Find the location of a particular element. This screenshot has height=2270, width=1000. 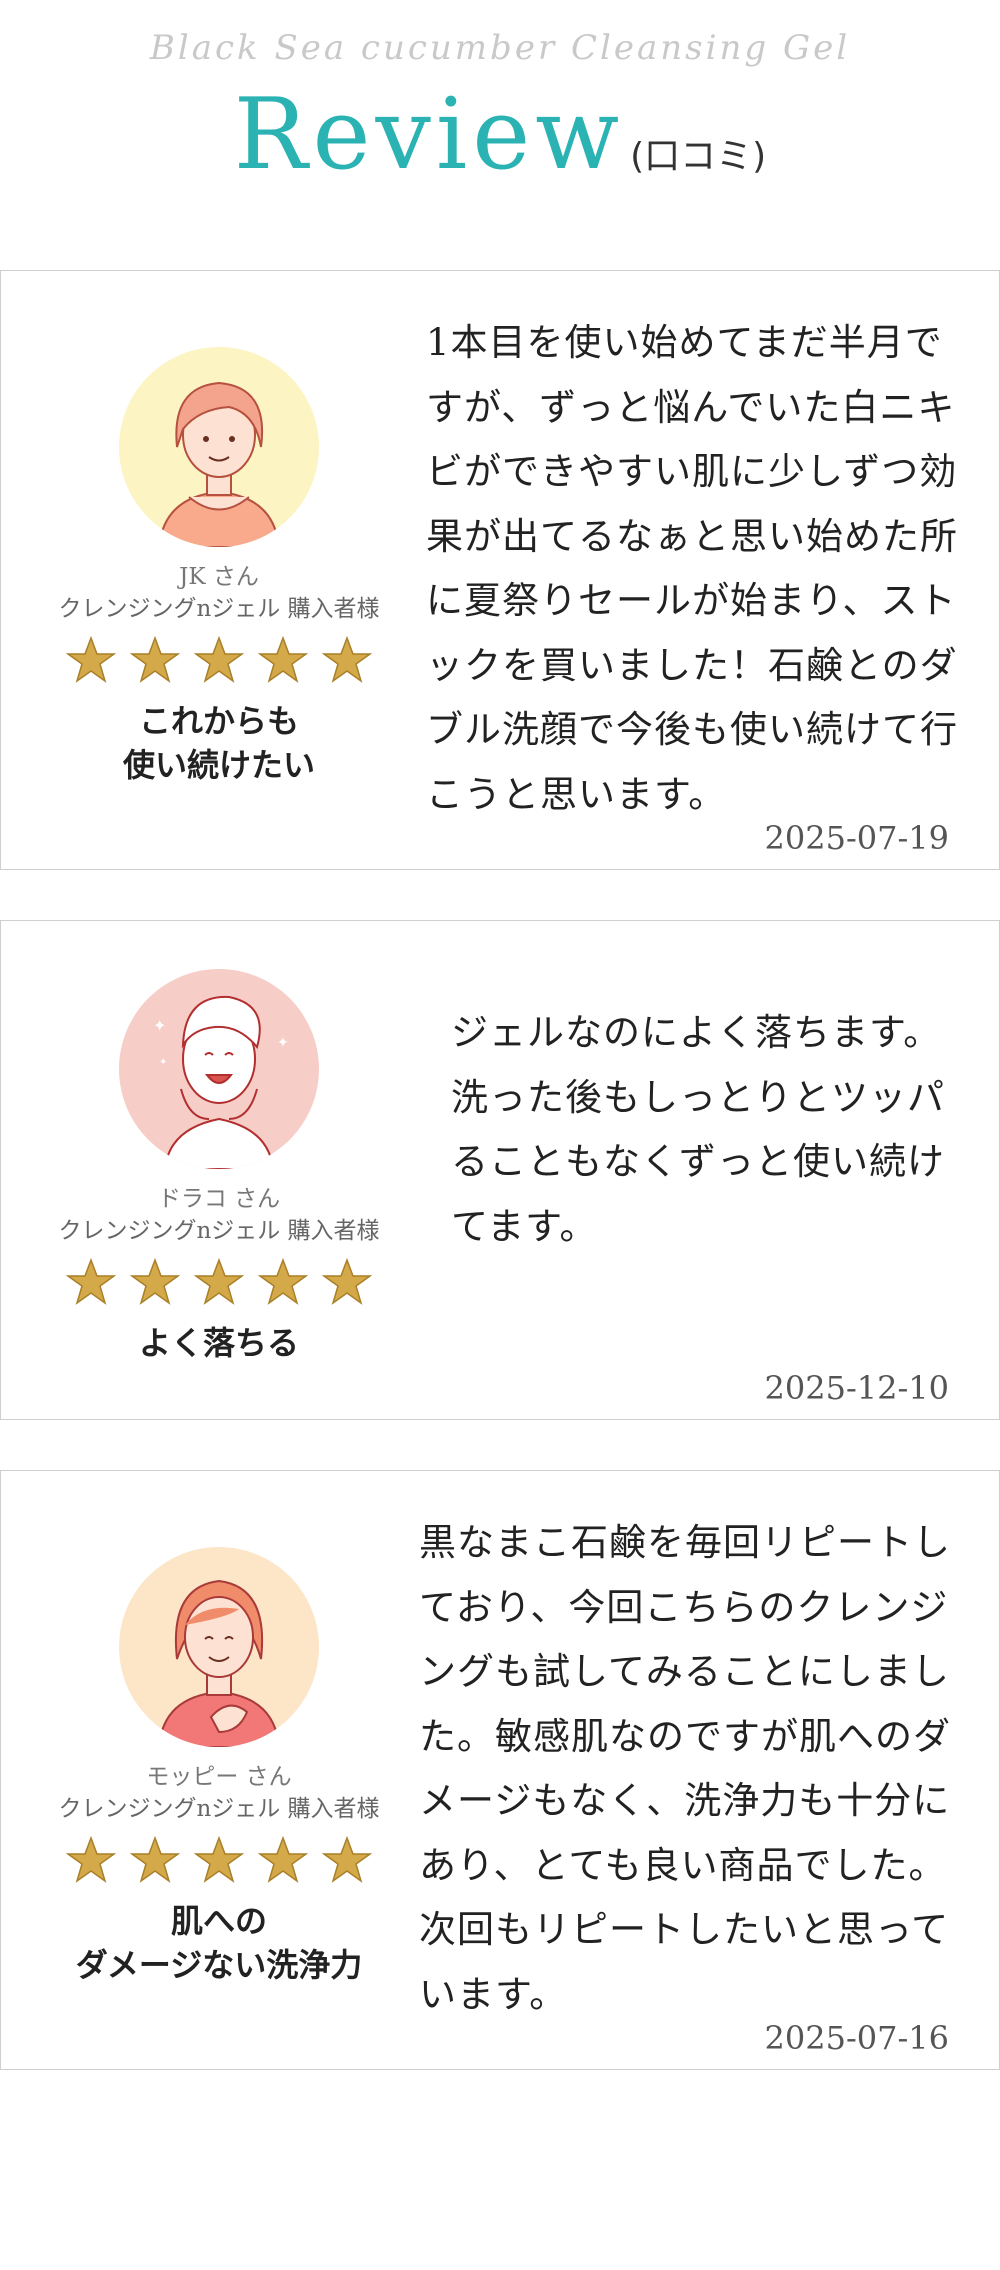

review-date: 2025-12-10 is located at coordinates (857, 1388).